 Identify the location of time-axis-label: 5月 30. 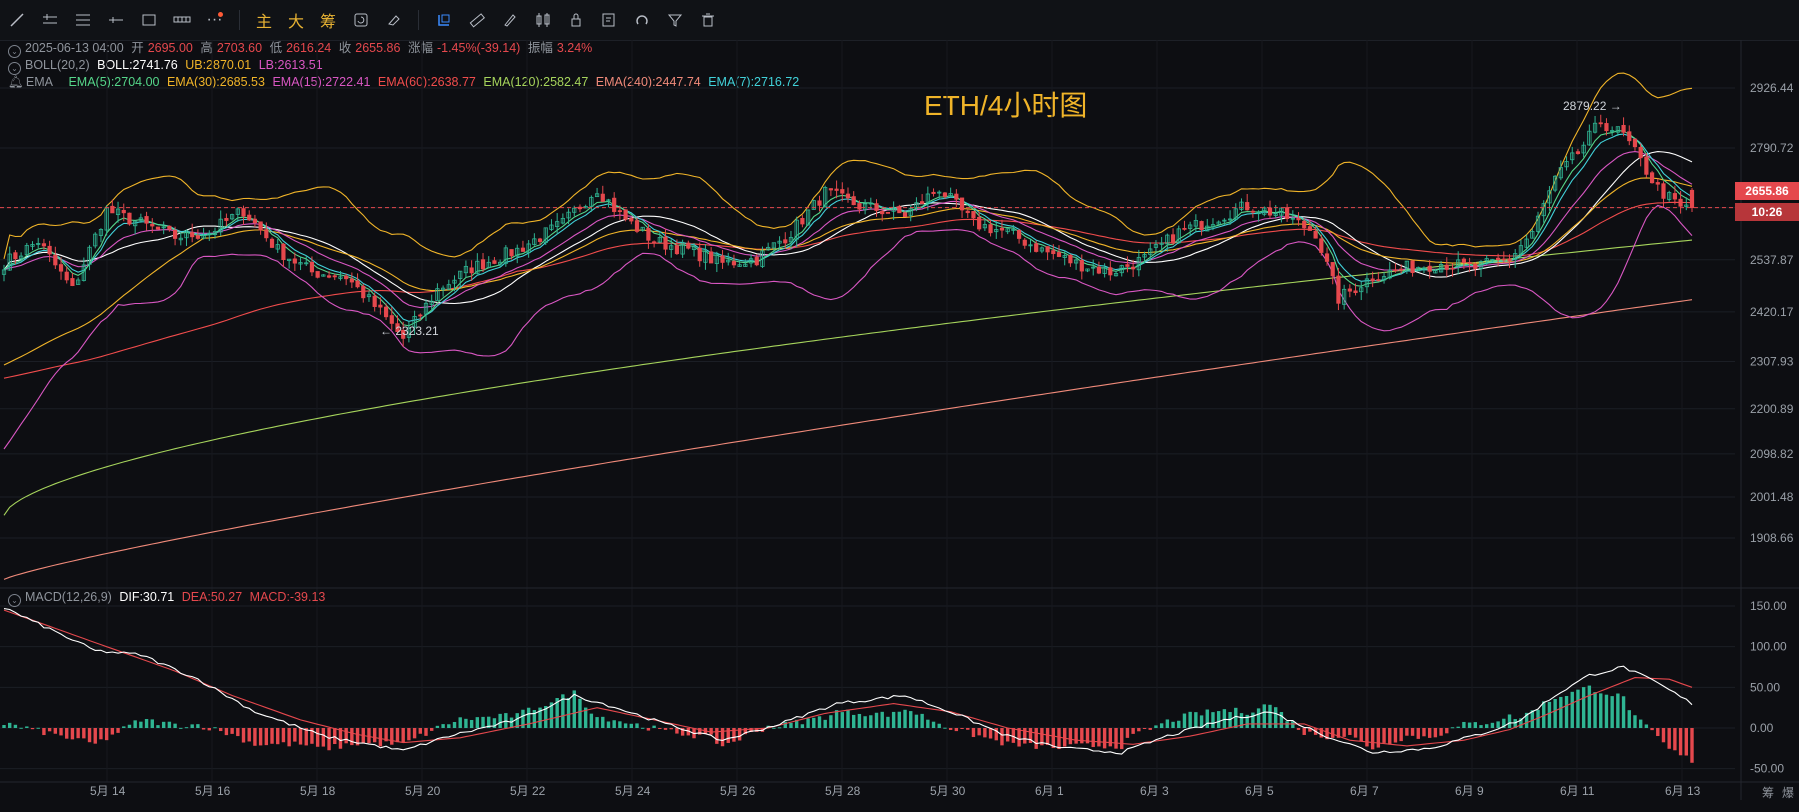
(948, 791).